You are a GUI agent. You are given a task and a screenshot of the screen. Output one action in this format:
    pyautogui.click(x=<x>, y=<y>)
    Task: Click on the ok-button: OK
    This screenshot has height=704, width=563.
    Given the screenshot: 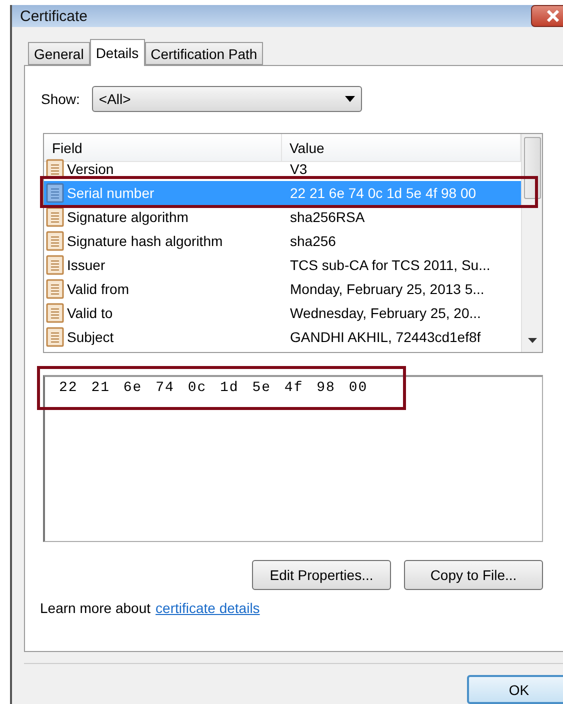 What is the action you would take?
    pyautogui.click(x=515, y=689)
    